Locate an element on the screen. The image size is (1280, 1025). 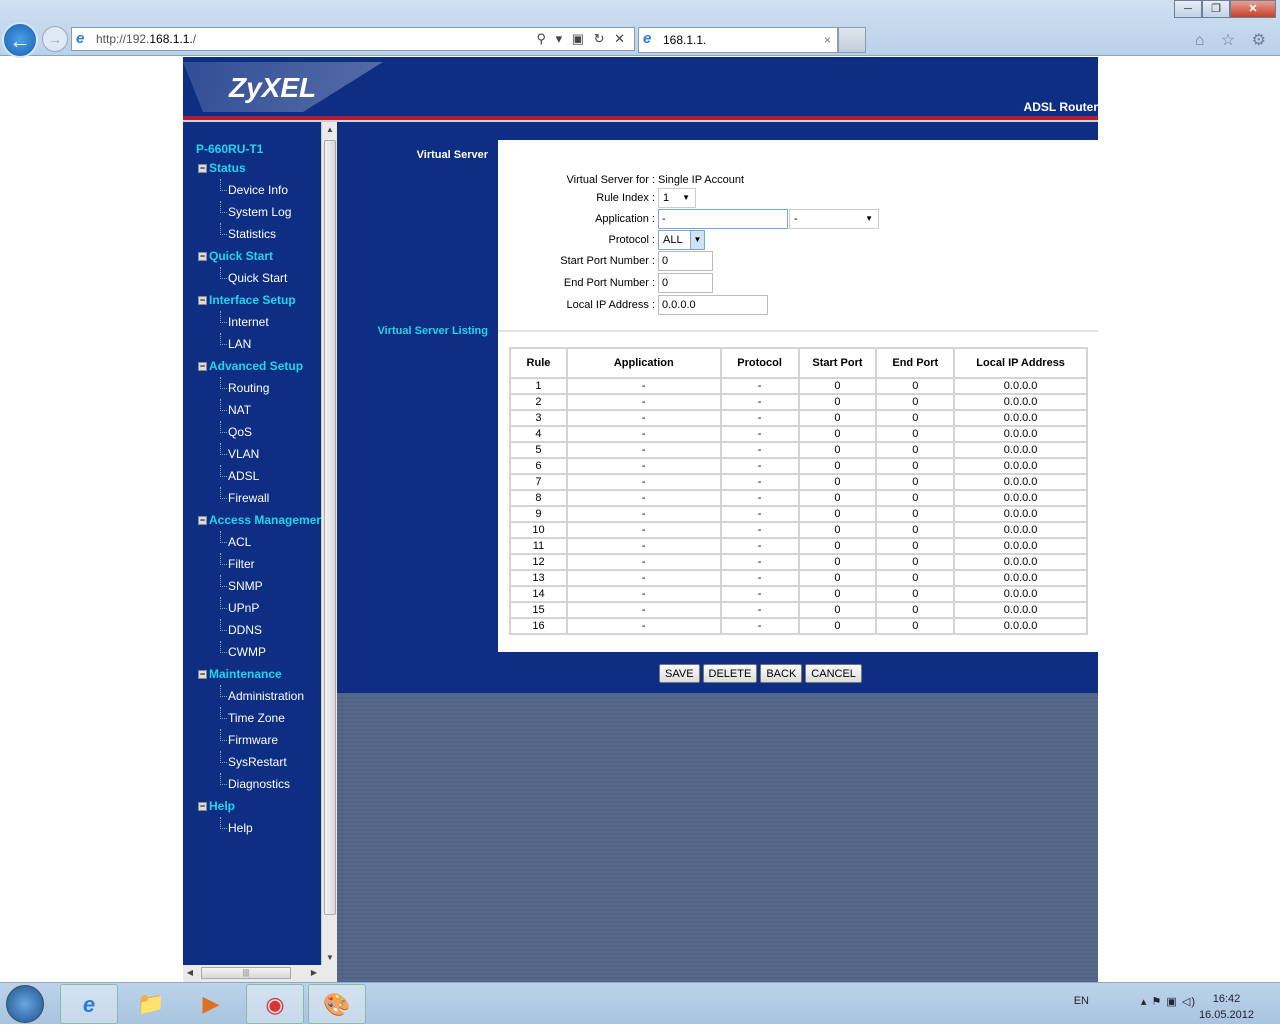
sidebar-item-time-zone: Time Zone is located at coordinates (252, 718).